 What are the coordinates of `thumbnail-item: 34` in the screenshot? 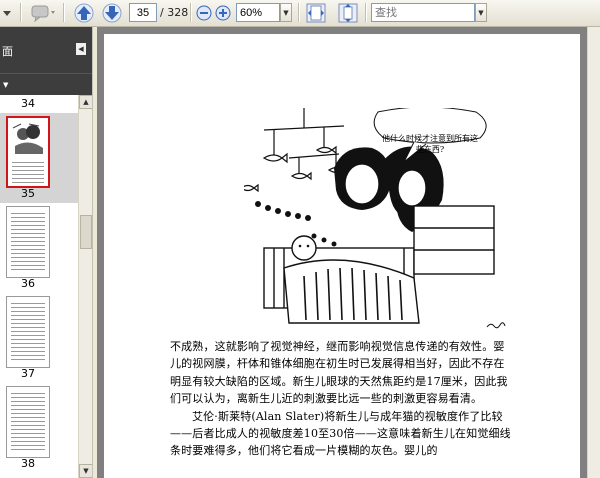 It's located at (39, 104).